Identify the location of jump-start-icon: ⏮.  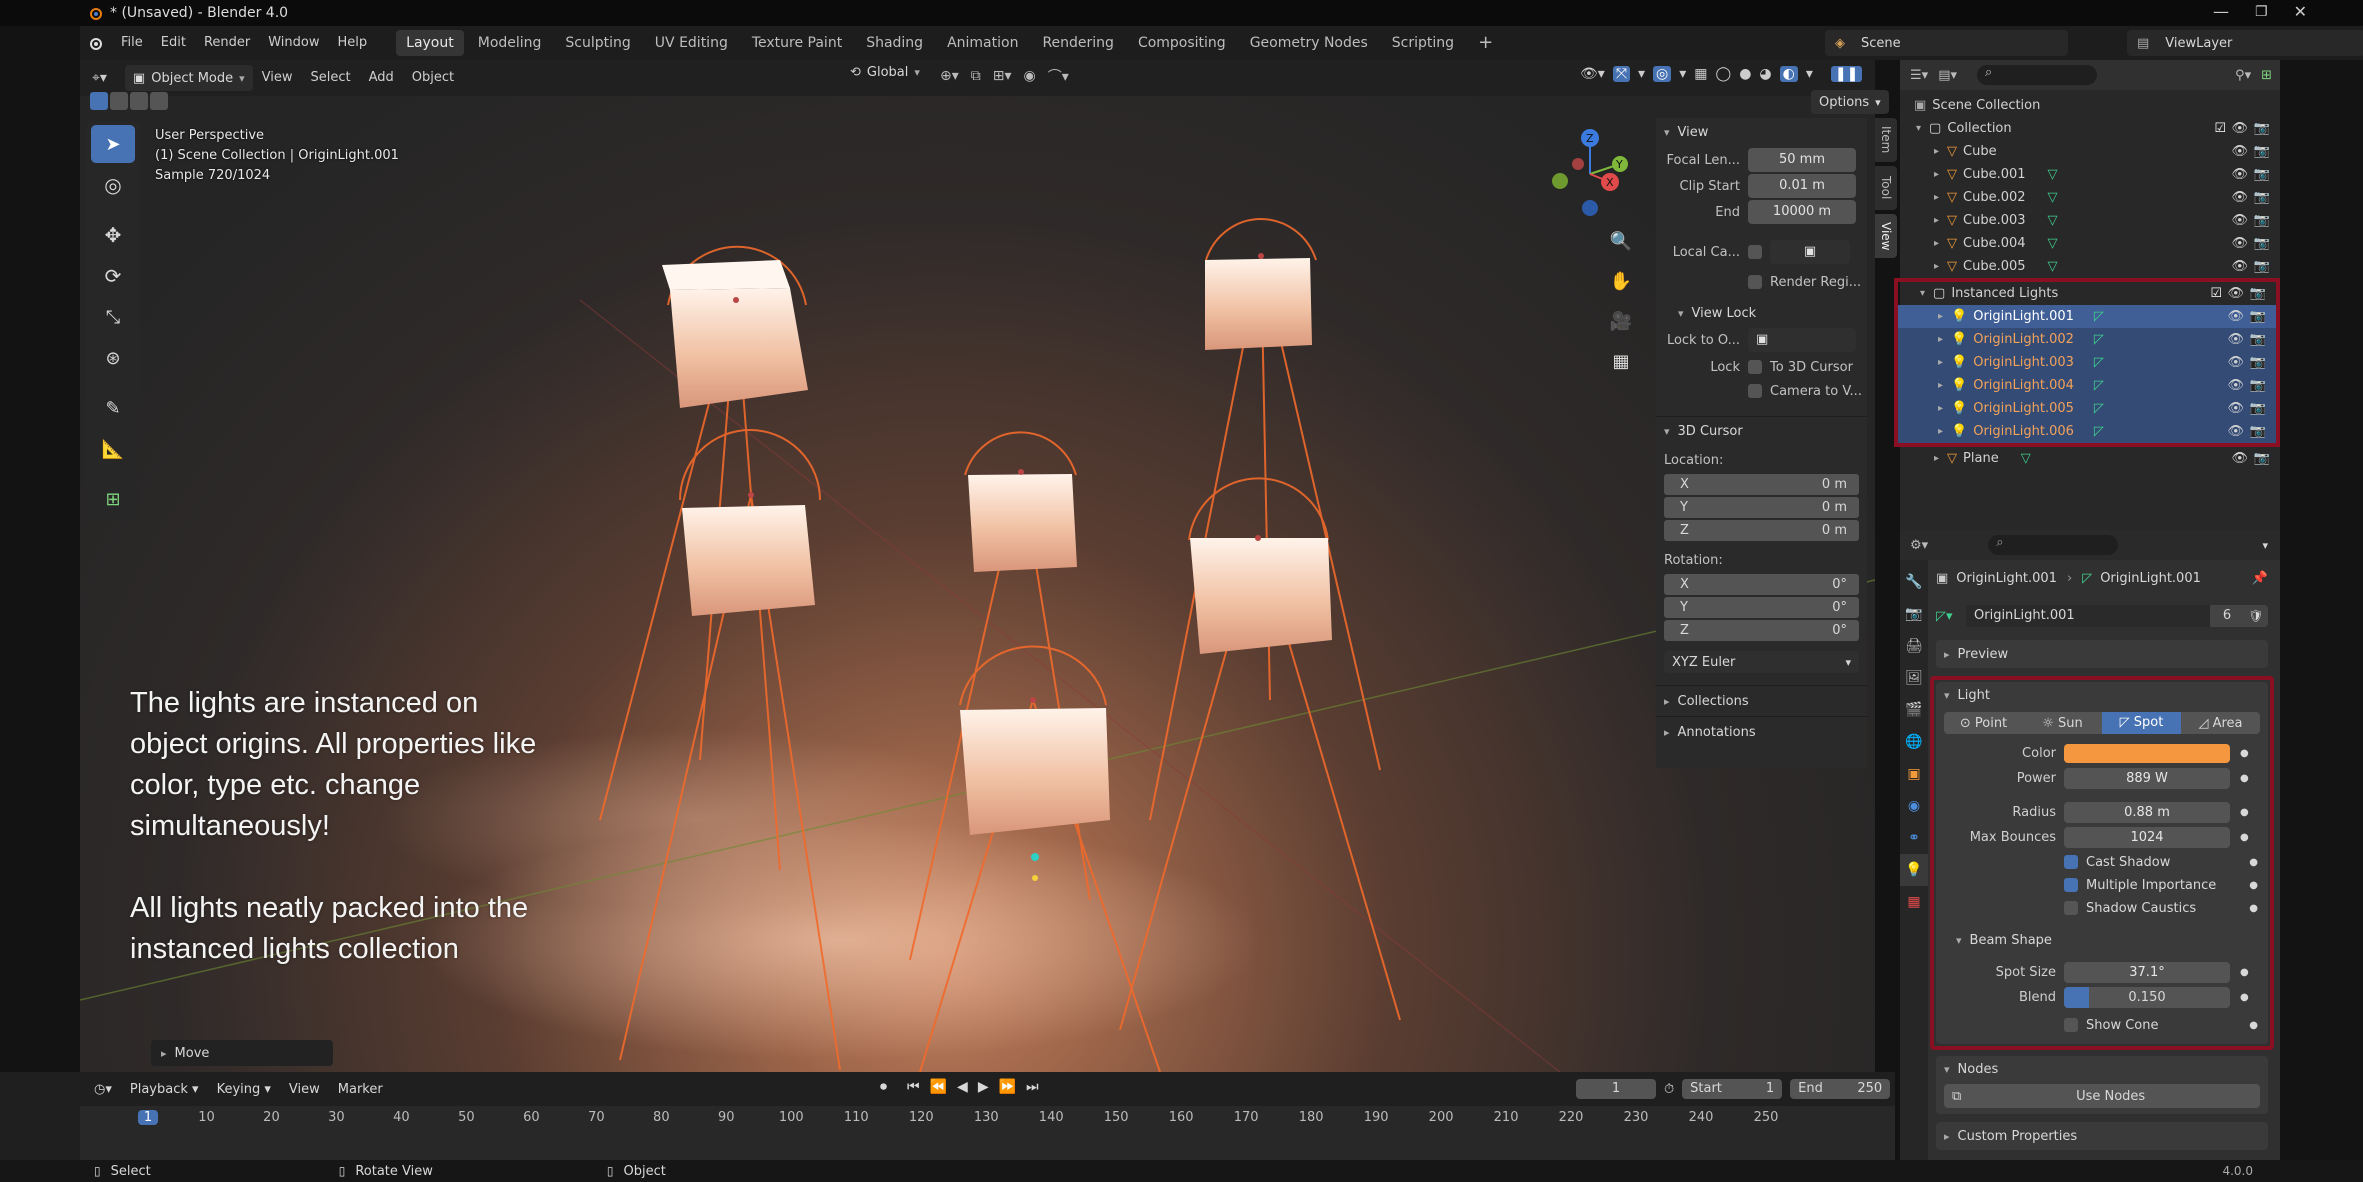
(913, 1087).